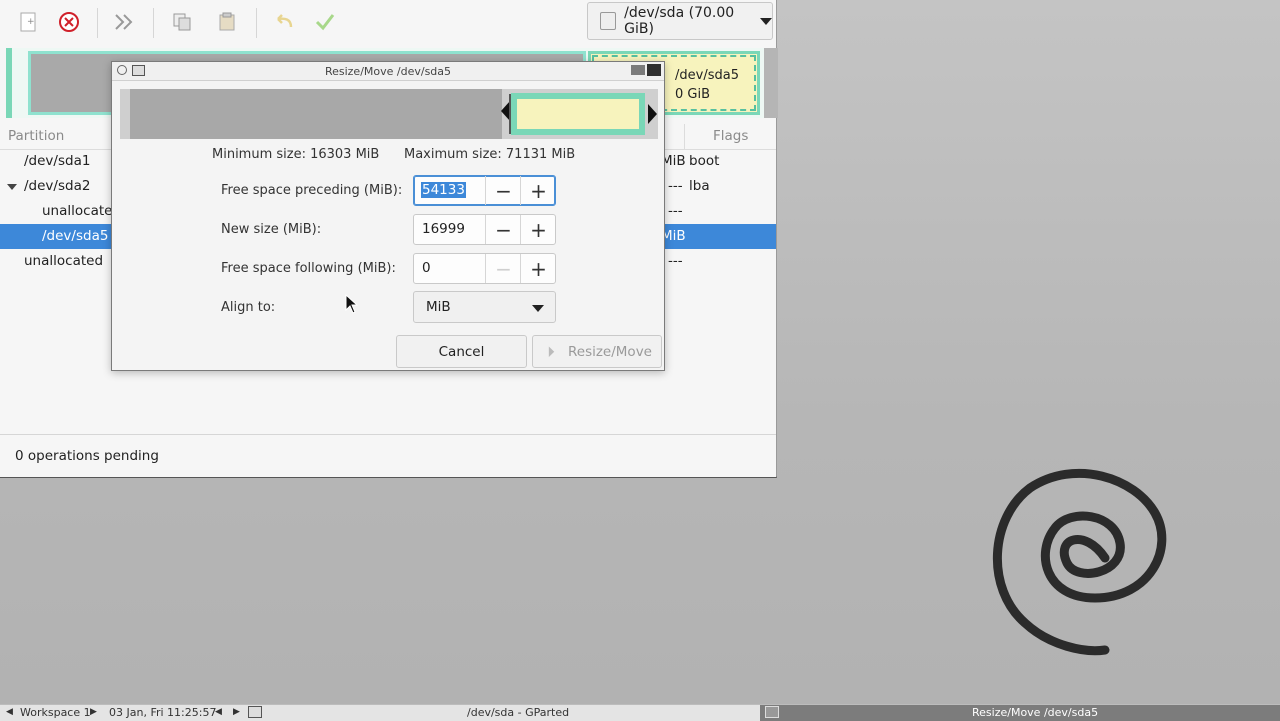 The width and height of the screenshot is (1280, 721). I want to click on column-header-partition: Partition, so click(36, 136).